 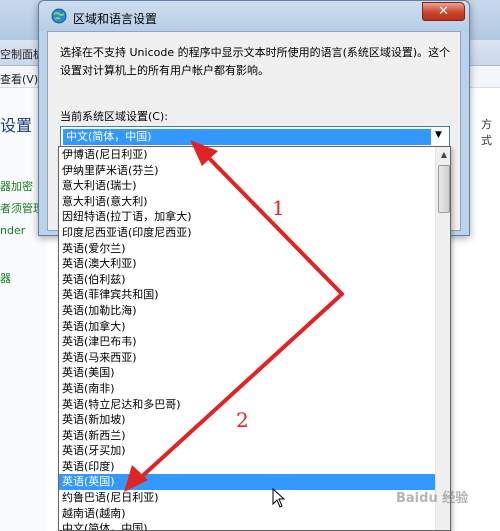 What do you see at coordinates (486, 132) in the screenshot?
I see `right-text-fragment: 方式` at bounding box center [486, 132].